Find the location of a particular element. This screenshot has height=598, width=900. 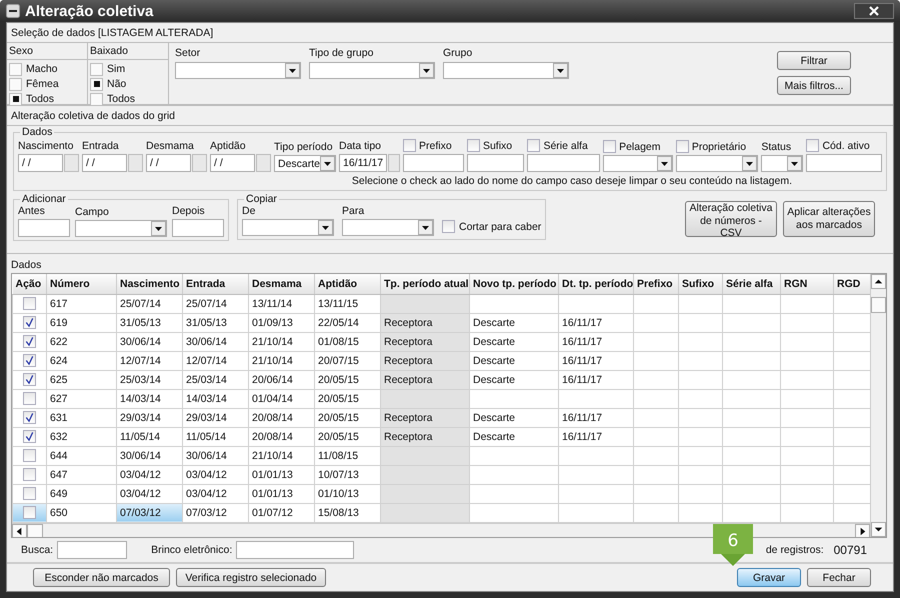

field-label: Sufixo is located at coordinates (497, 146).